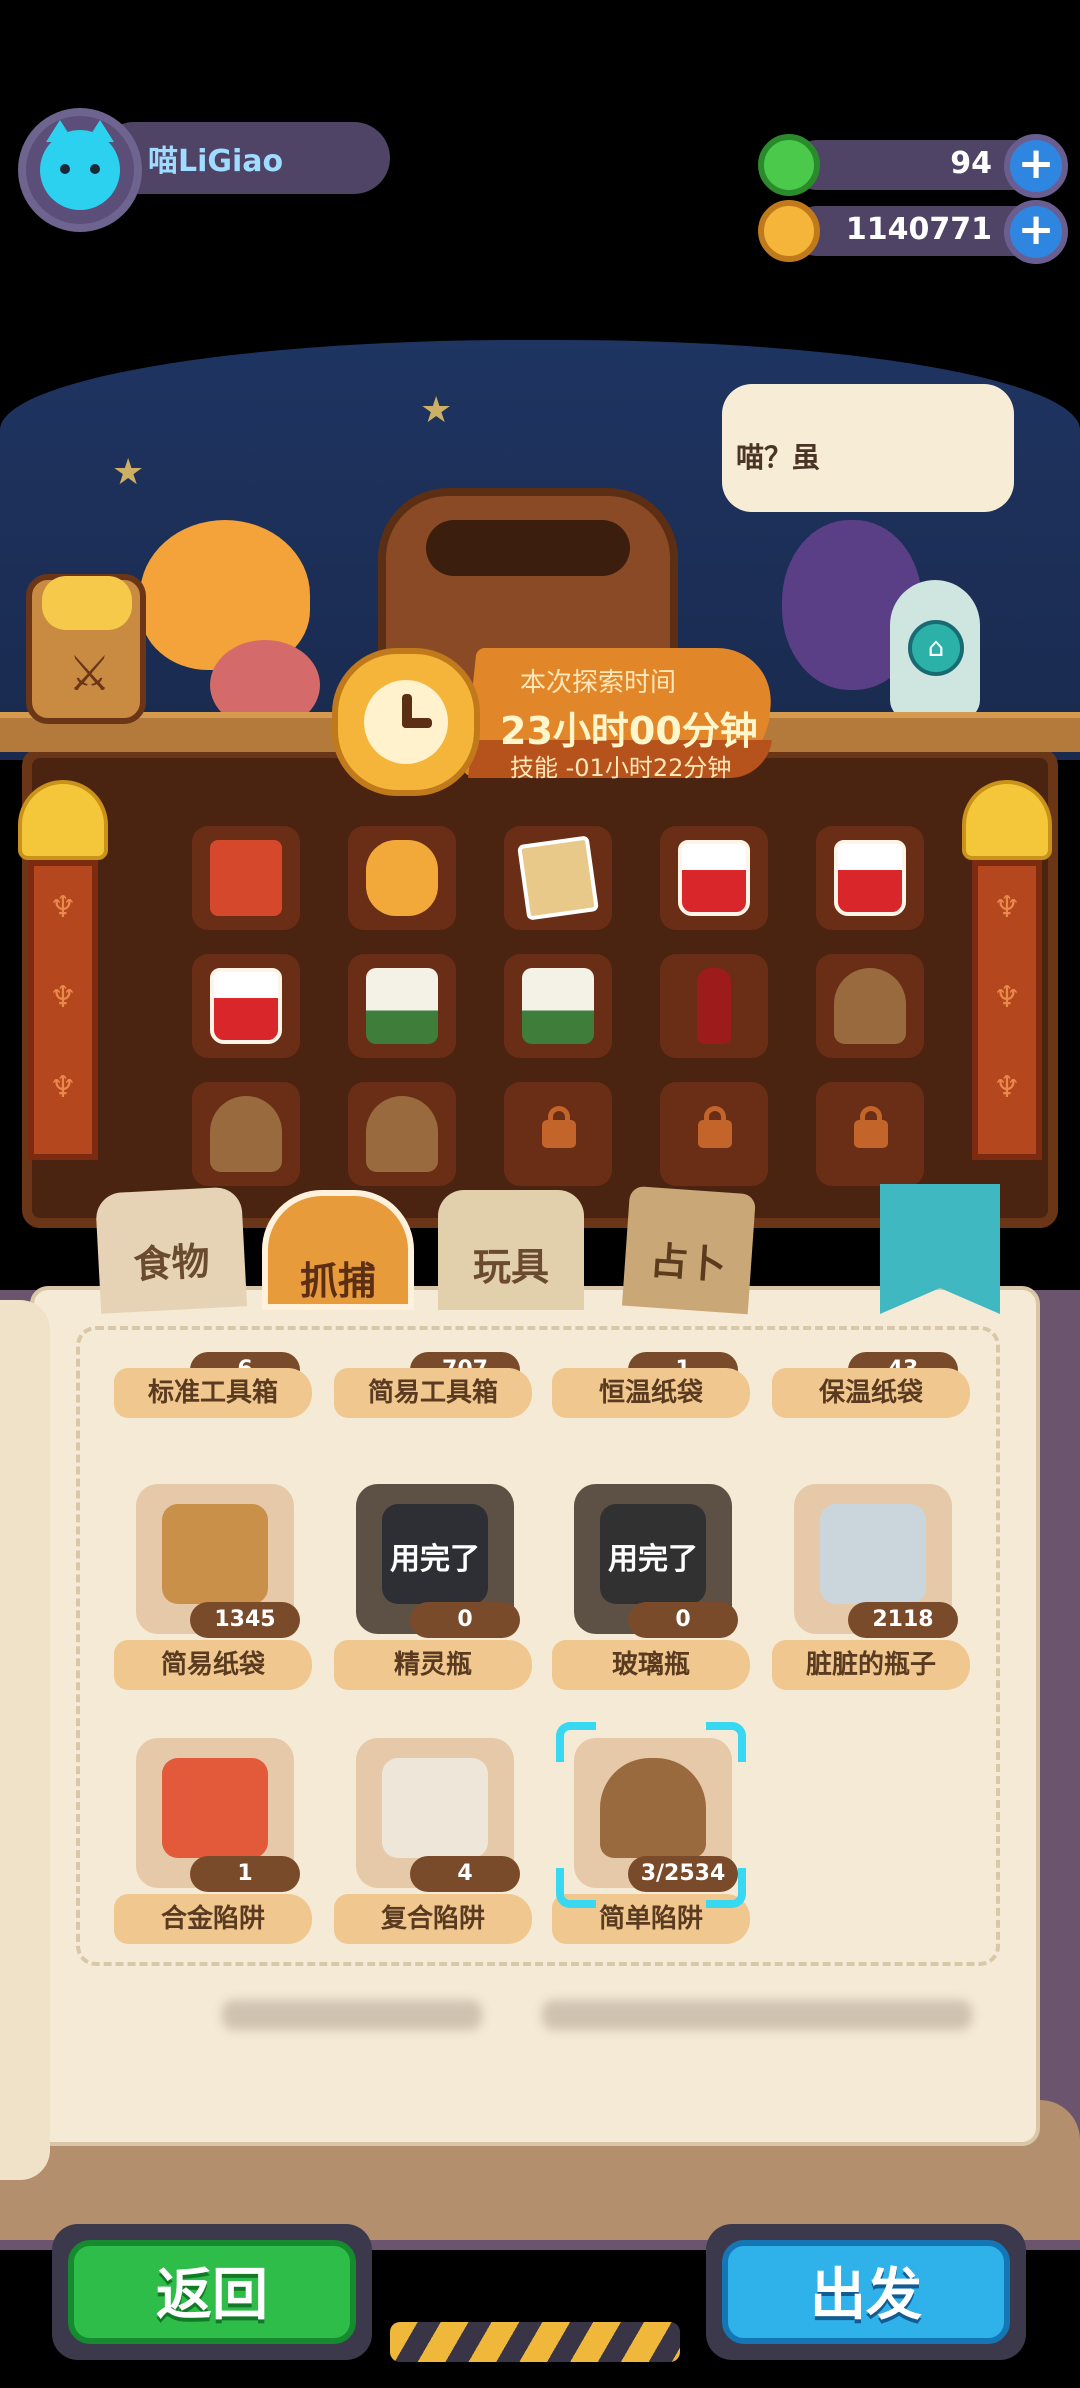 The width and height of the screenshot is (1080, 2388). I want to click on item-count: 2118, so click(903, 1620).